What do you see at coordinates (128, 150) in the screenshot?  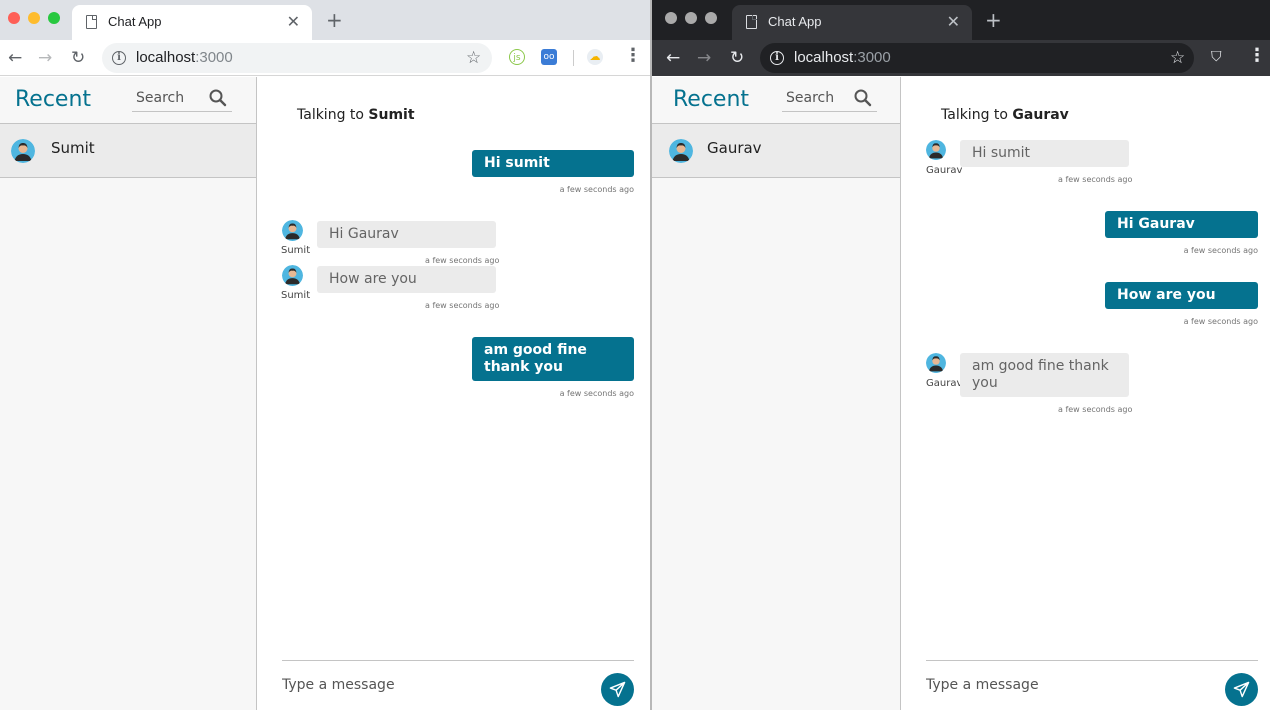 I see `contact-item: Sumit` at bounding box center [128, 150].